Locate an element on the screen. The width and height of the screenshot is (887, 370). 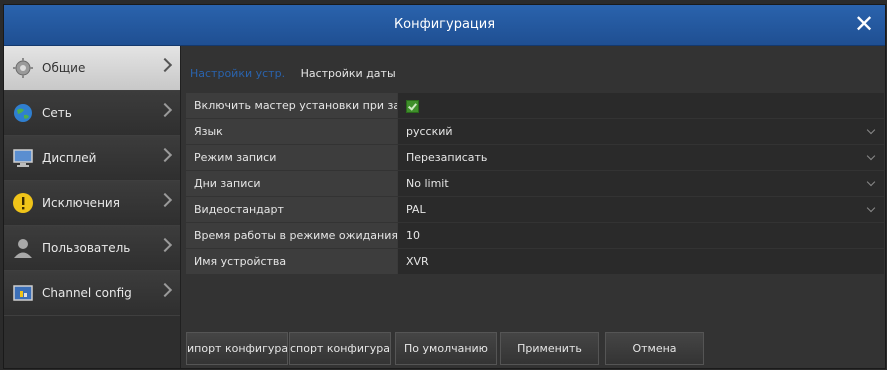
gear-icon is located at coordinates (23, 68).